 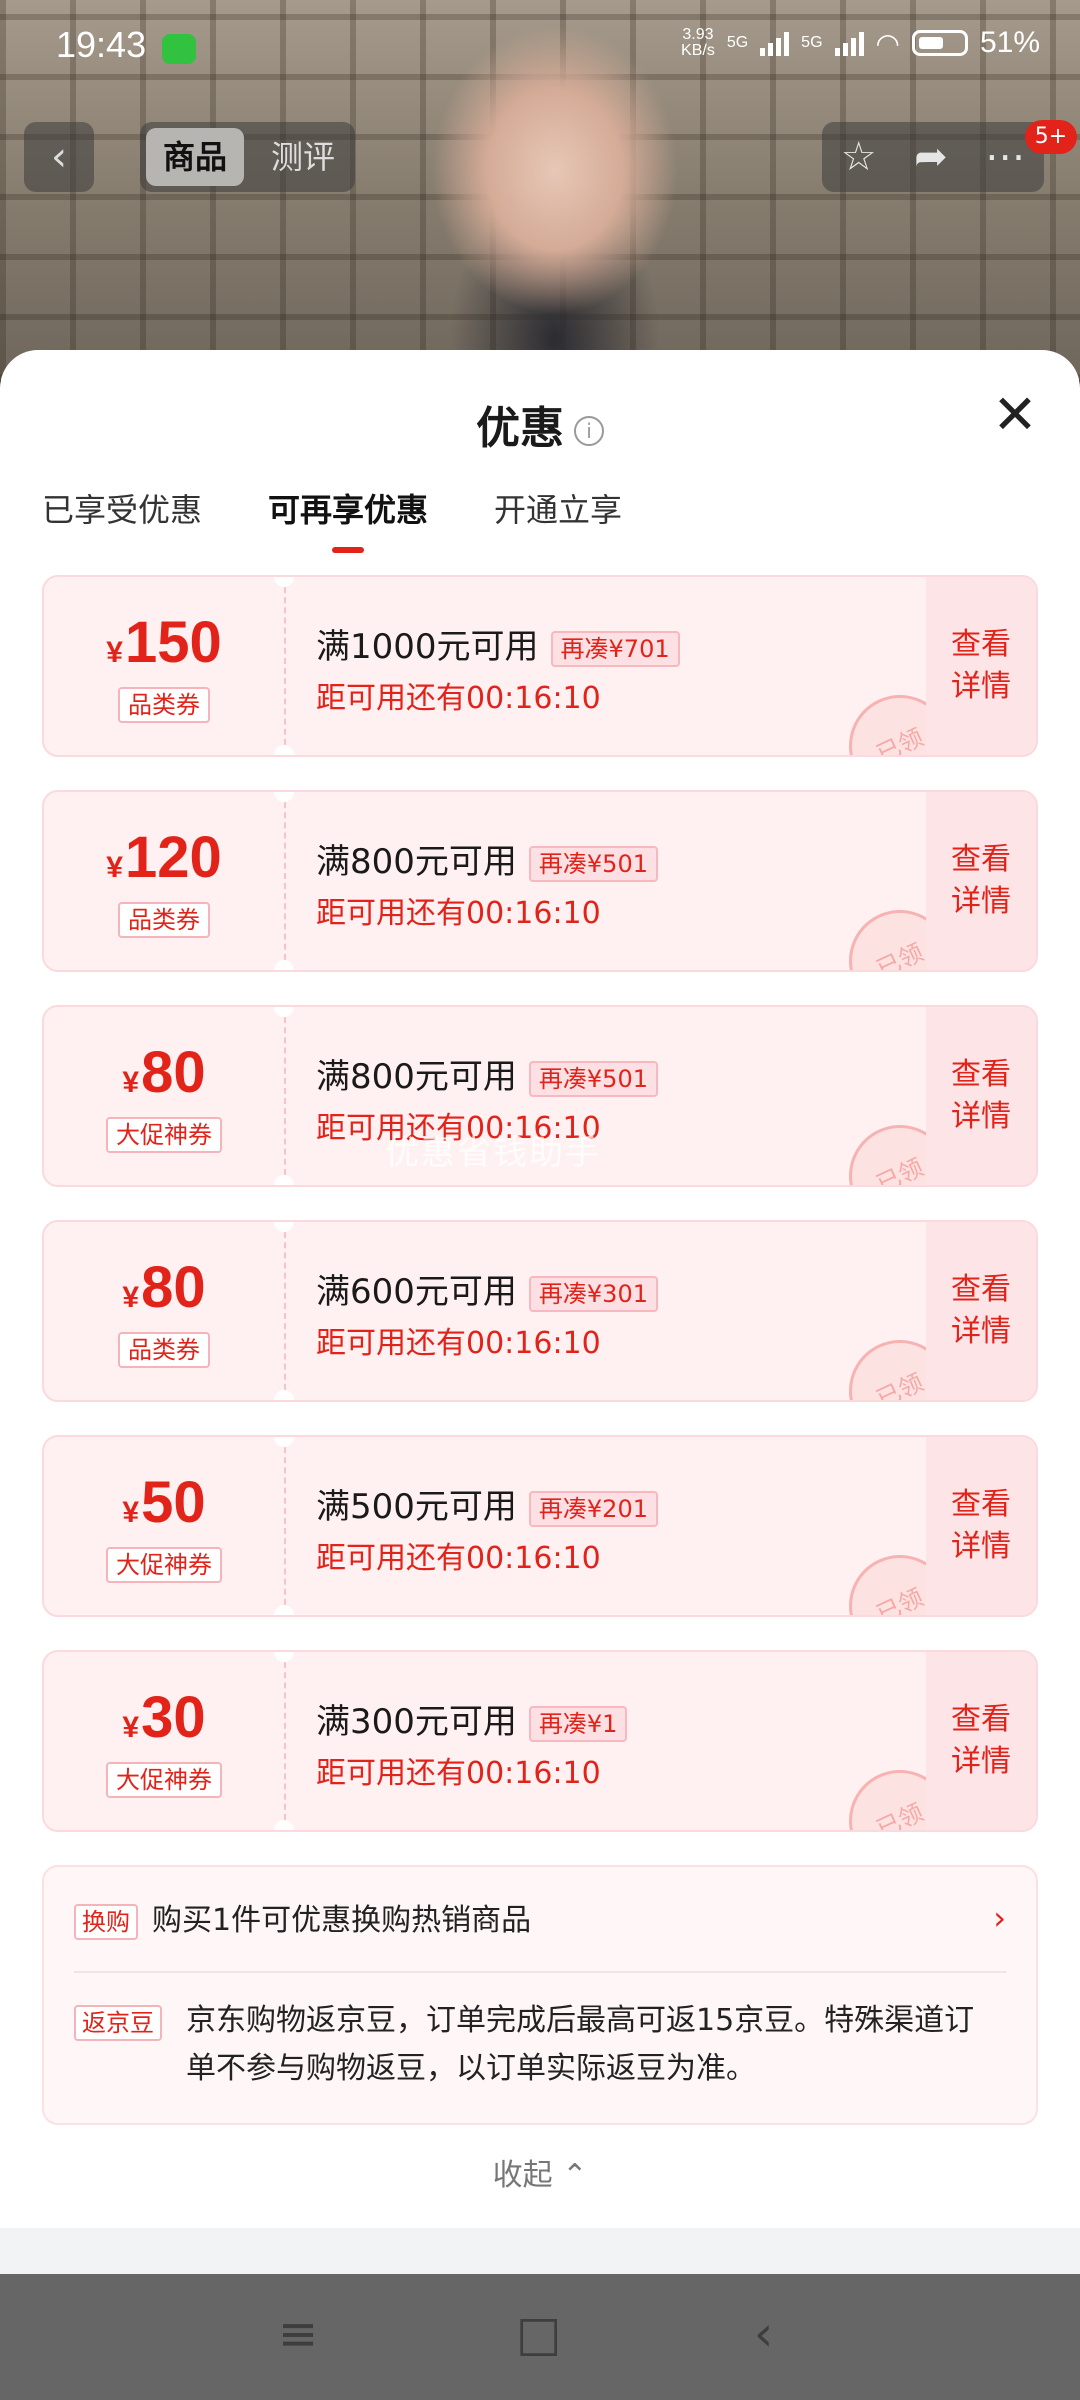 I want to click on chevron-right-icon: ›, so click(x=999, y=1918).